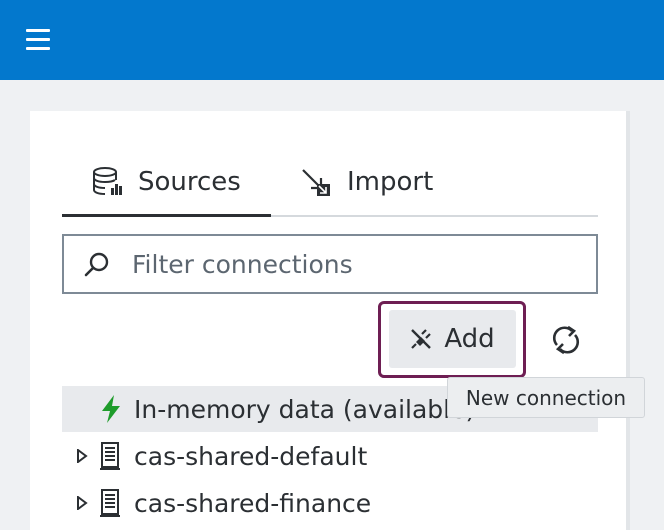  I want to click on database-icon, so click(107, 181).